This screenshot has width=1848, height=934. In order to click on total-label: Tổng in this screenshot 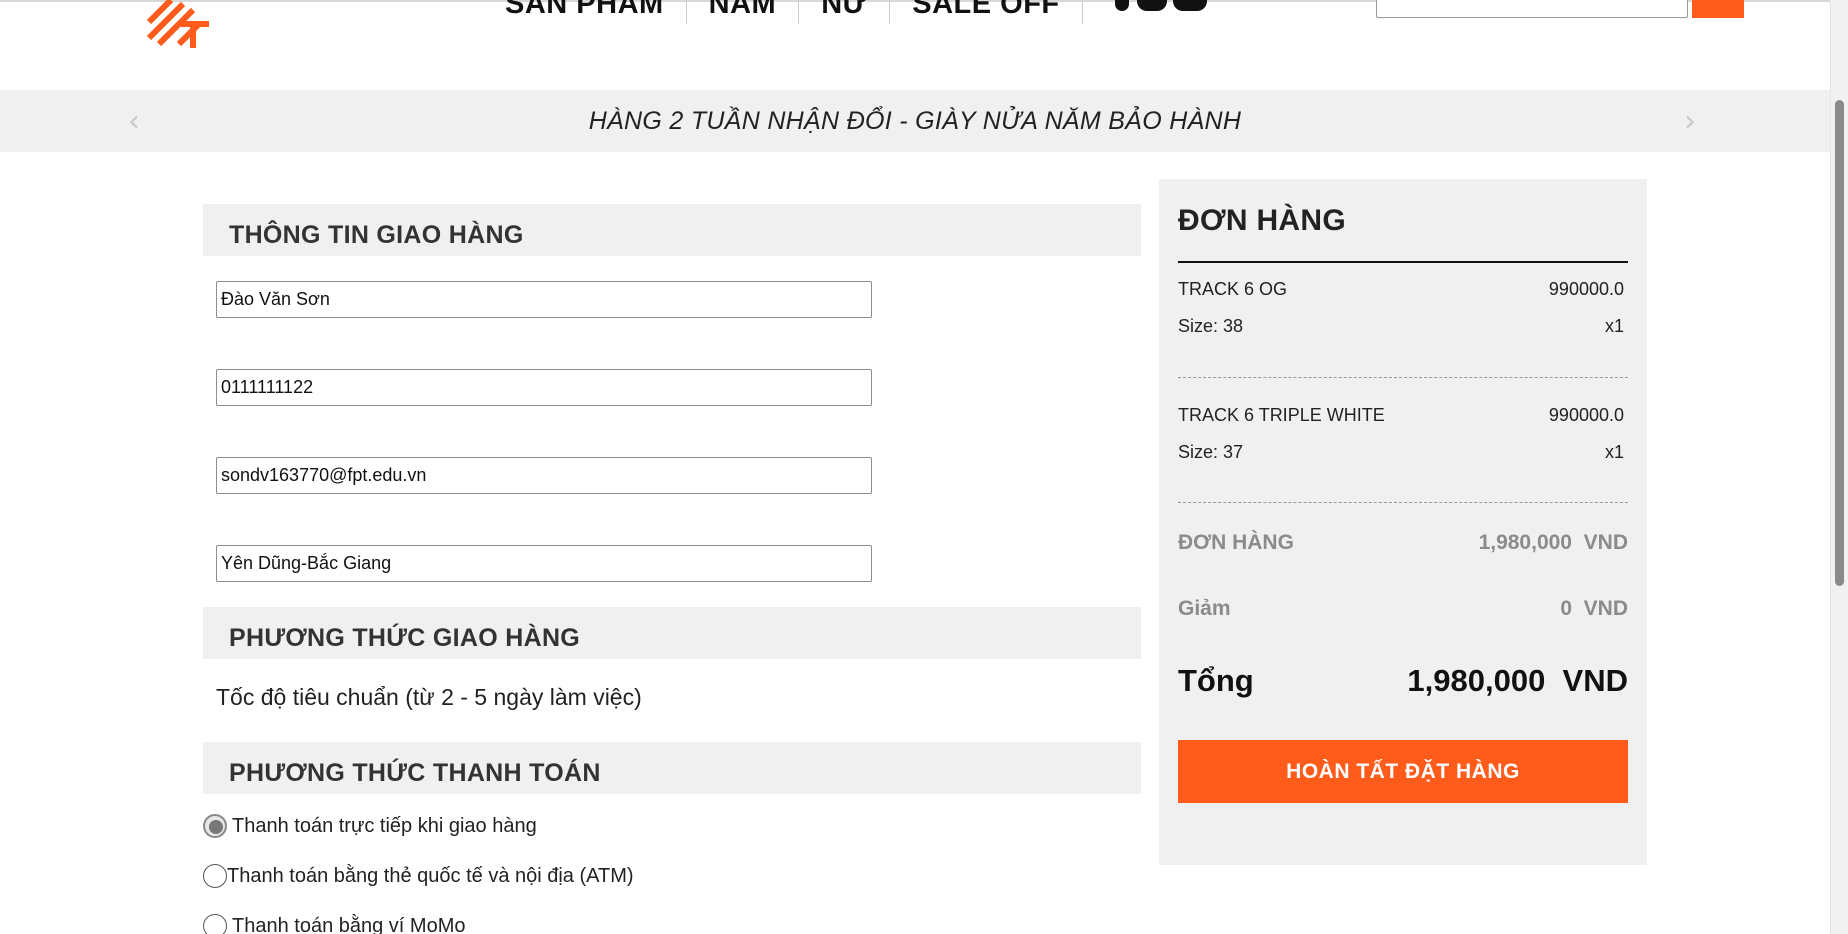, I will do `click(1216, 680)`.